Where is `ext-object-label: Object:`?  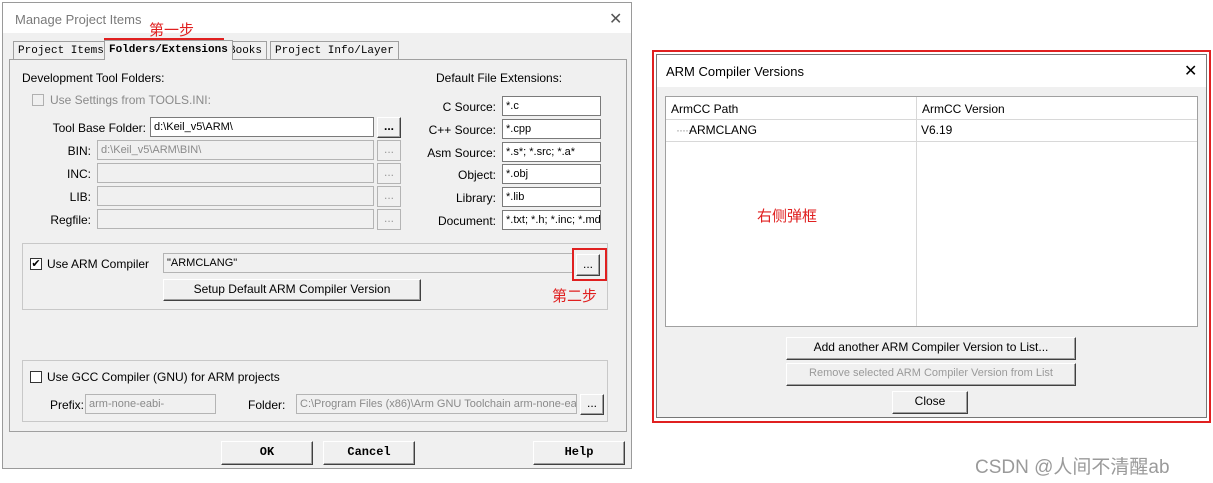 ext-object-label: Object: is located at coordinates (476, 175).